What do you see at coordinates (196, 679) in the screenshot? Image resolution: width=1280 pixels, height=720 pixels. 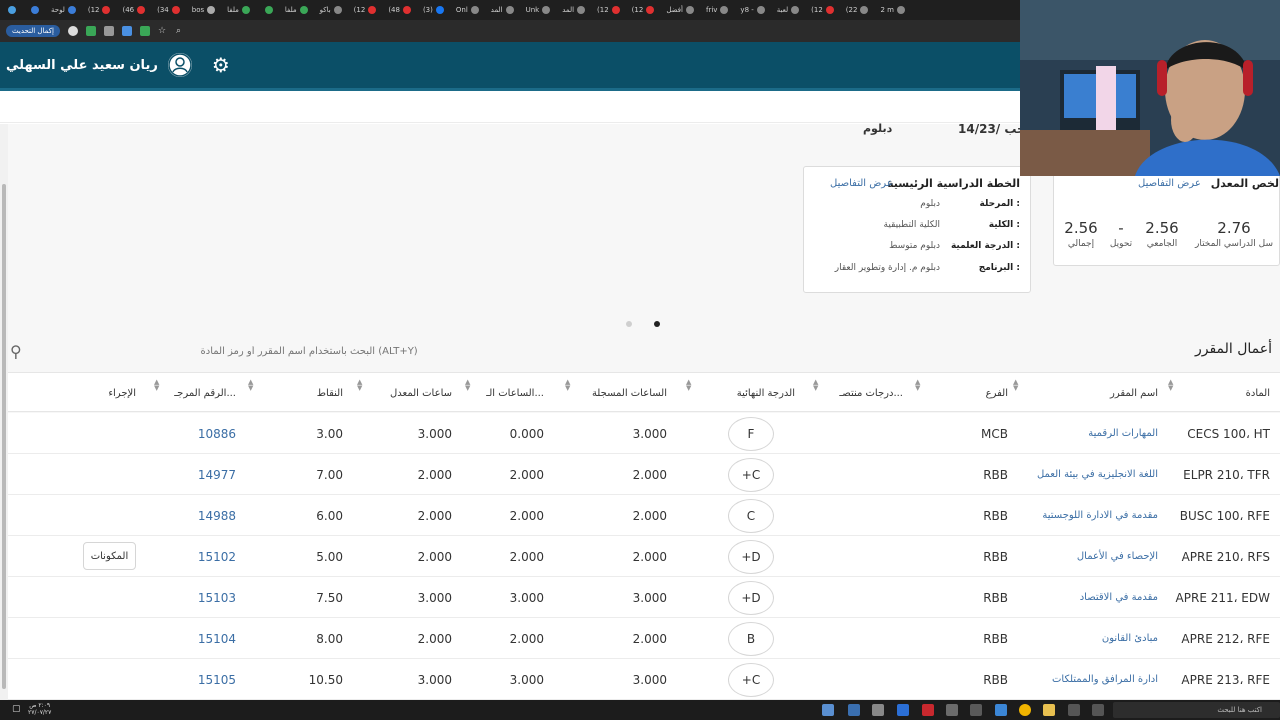 I see `cell-ref: 15105` at bounding box center [196, 679].